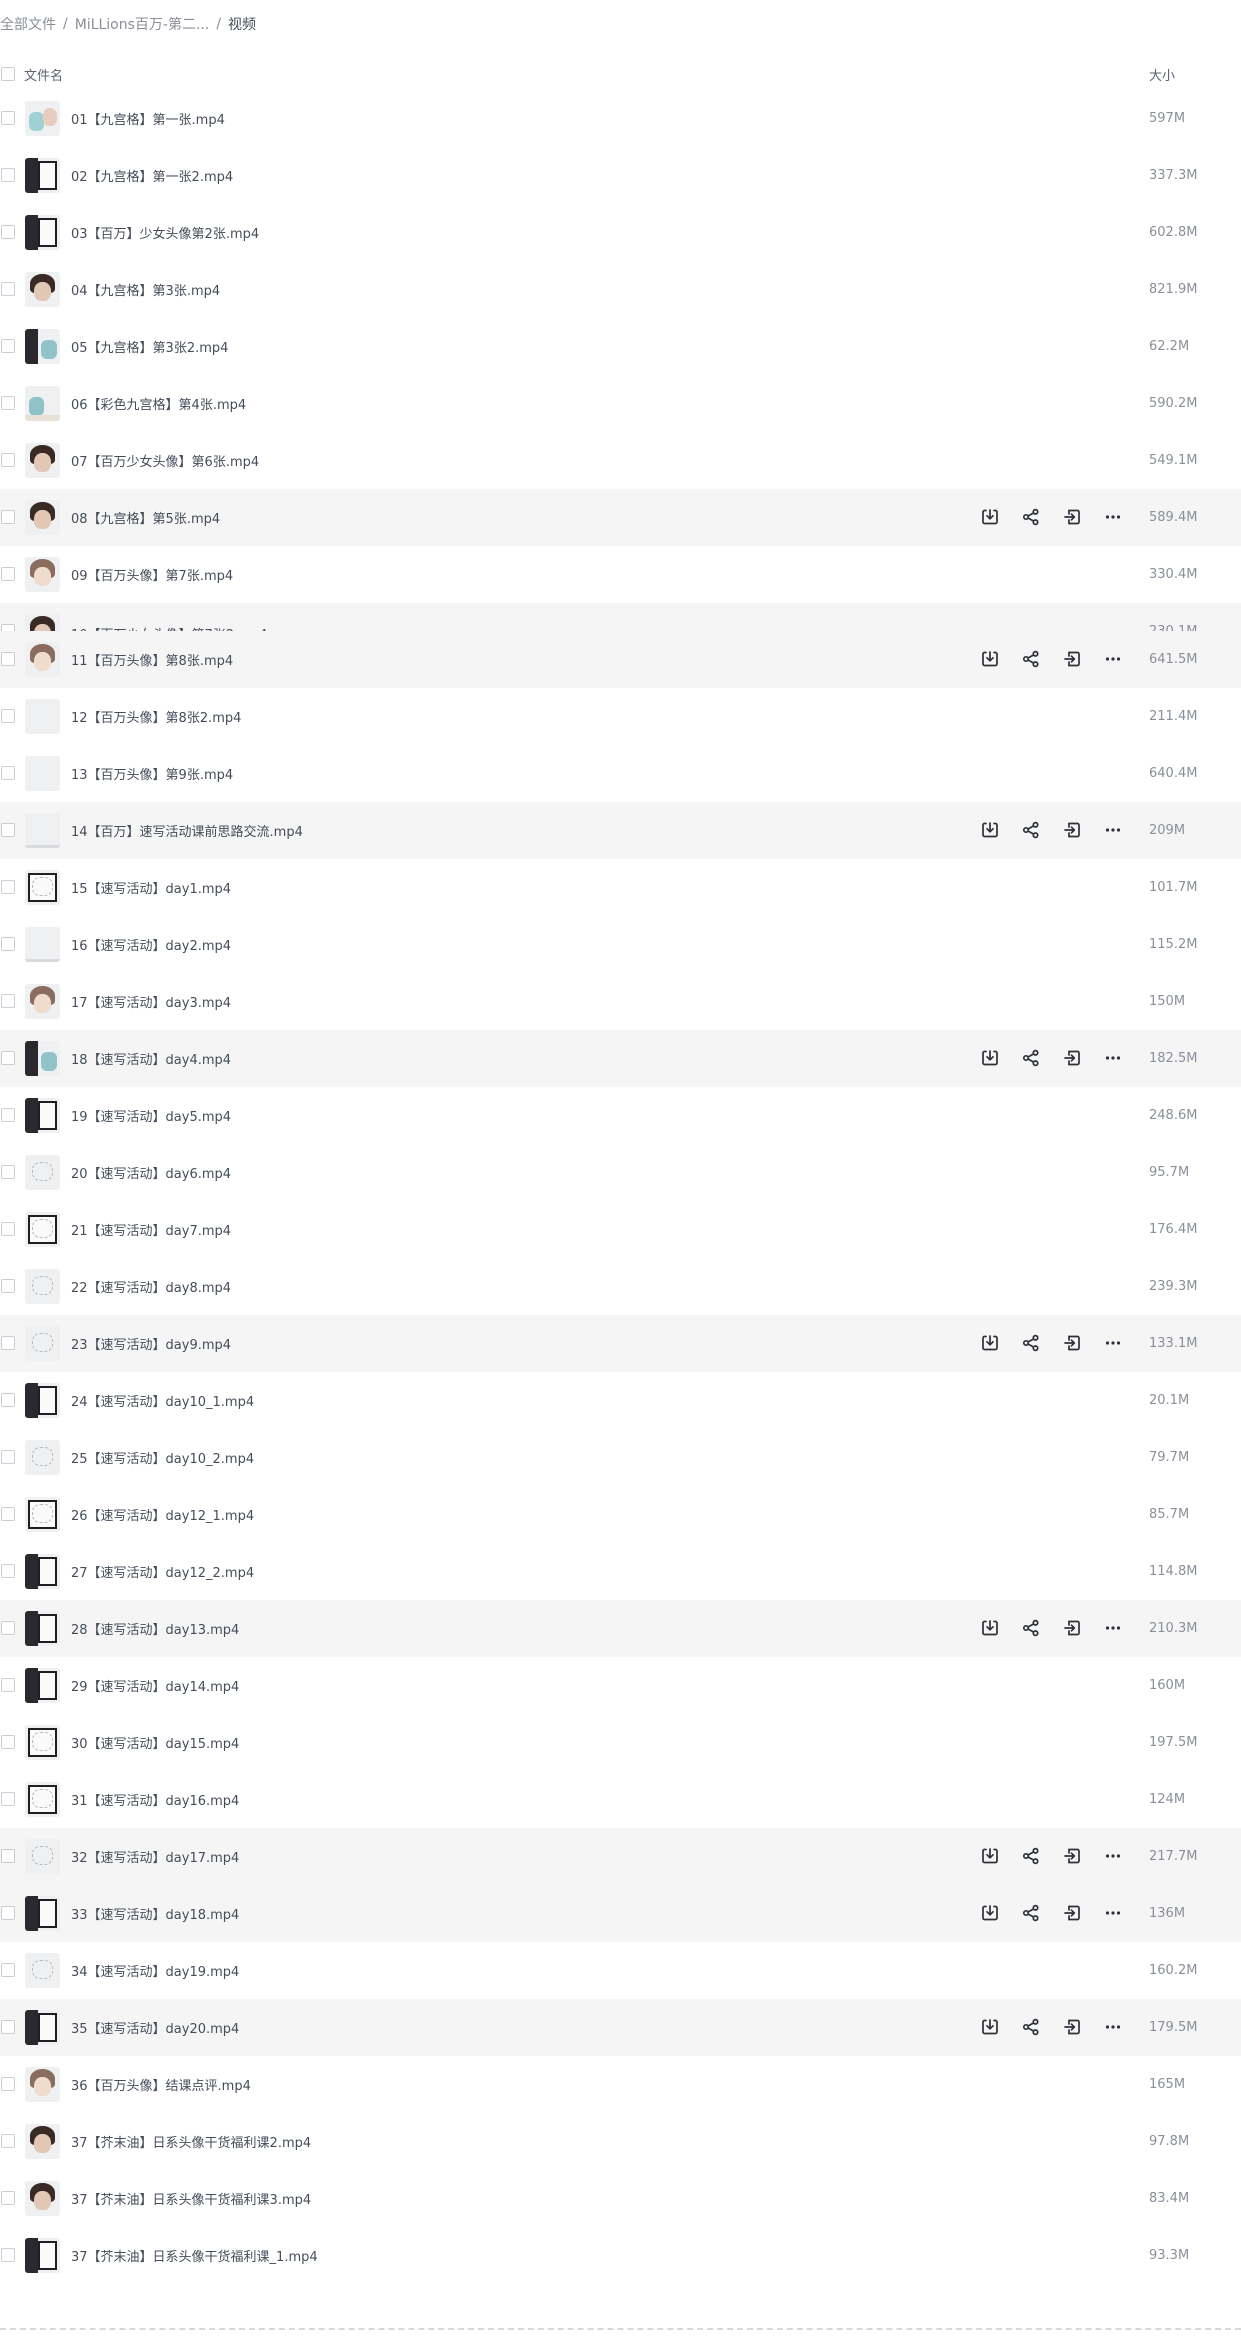 Image resolution: width=1241 pixels, height=2336 pixels. Describe the element at coordinates (620, 403) in the screenshot. I see `file-row: 06【彩色九宫格】第4张.mp4 590.2M` at that location.